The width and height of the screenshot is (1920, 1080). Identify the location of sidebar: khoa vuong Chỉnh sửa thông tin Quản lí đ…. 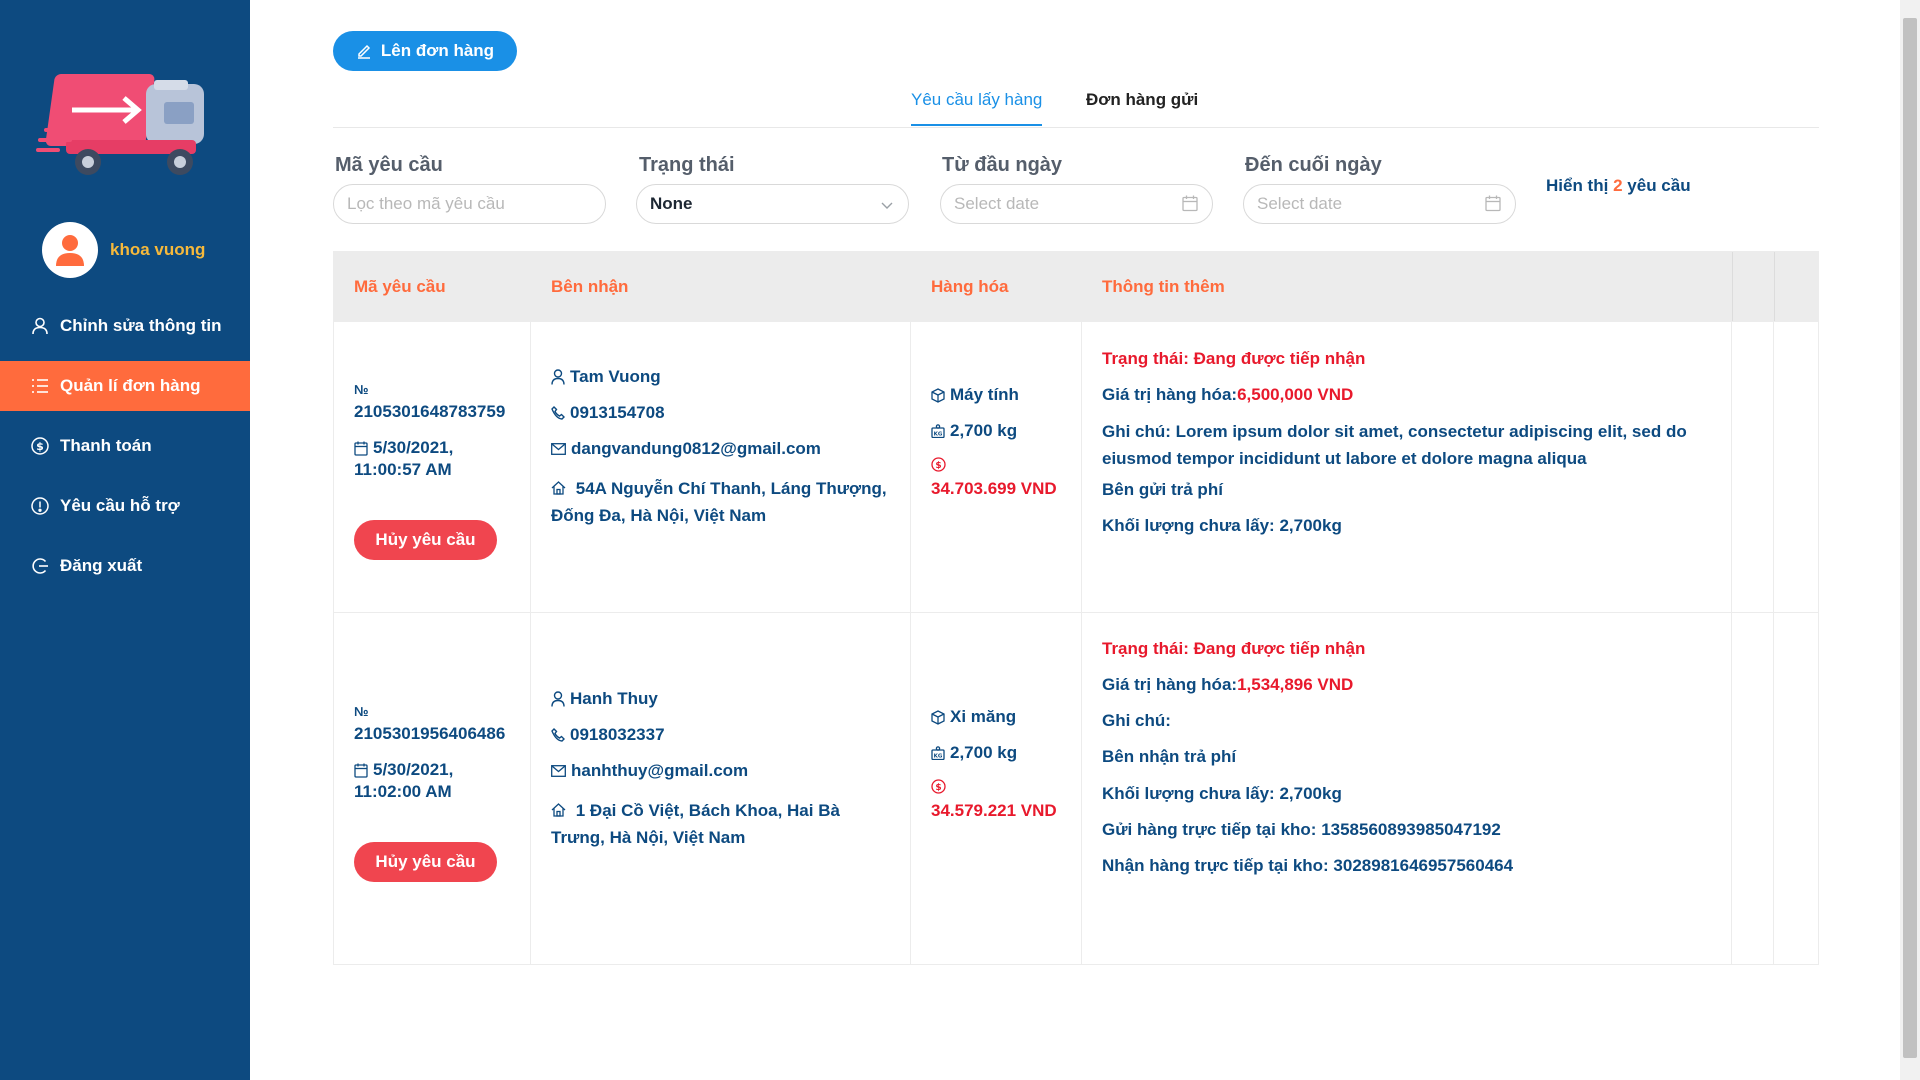
(125, 540).